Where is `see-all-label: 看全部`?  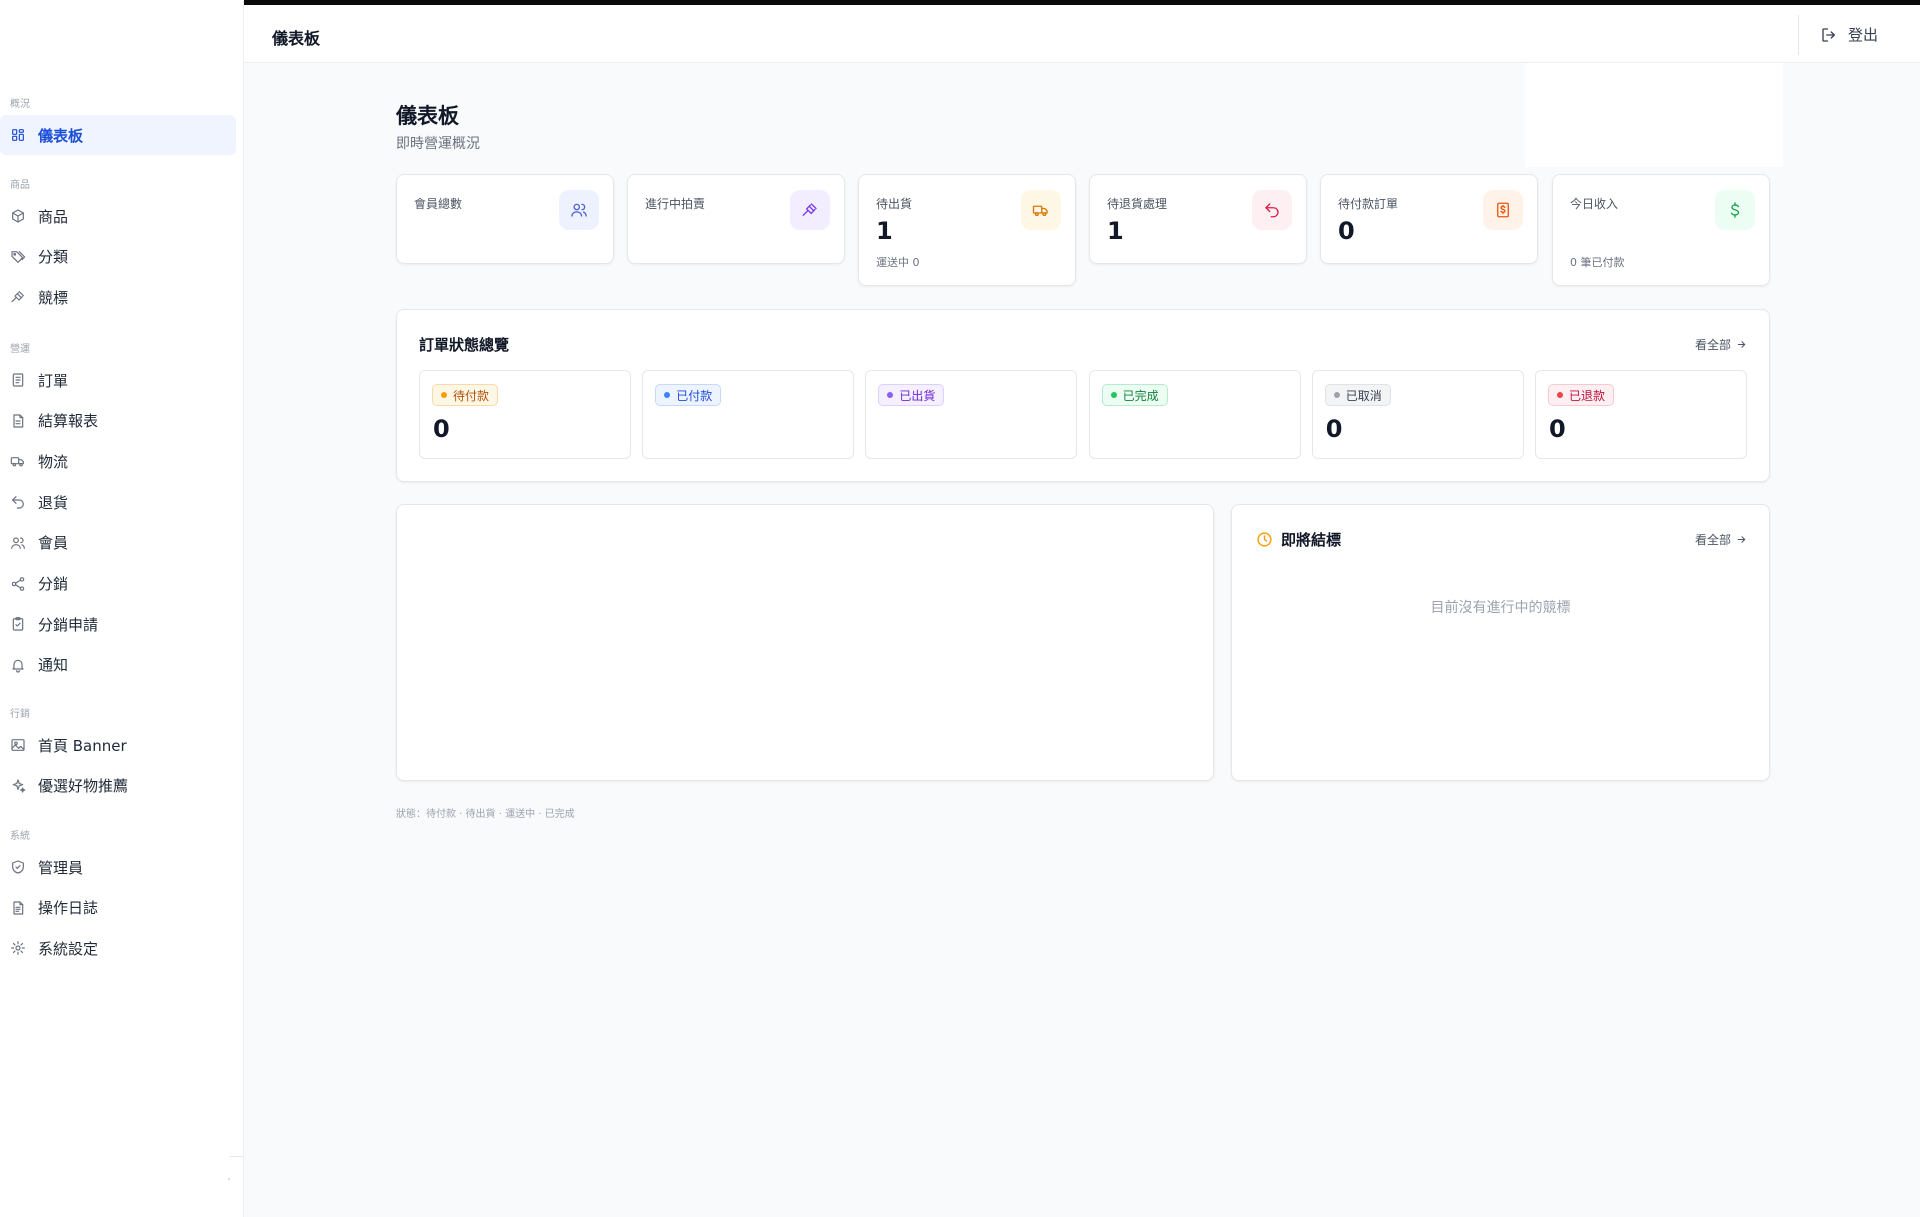 see-all-label: 看全部 is located at coordinates (1712, 345).